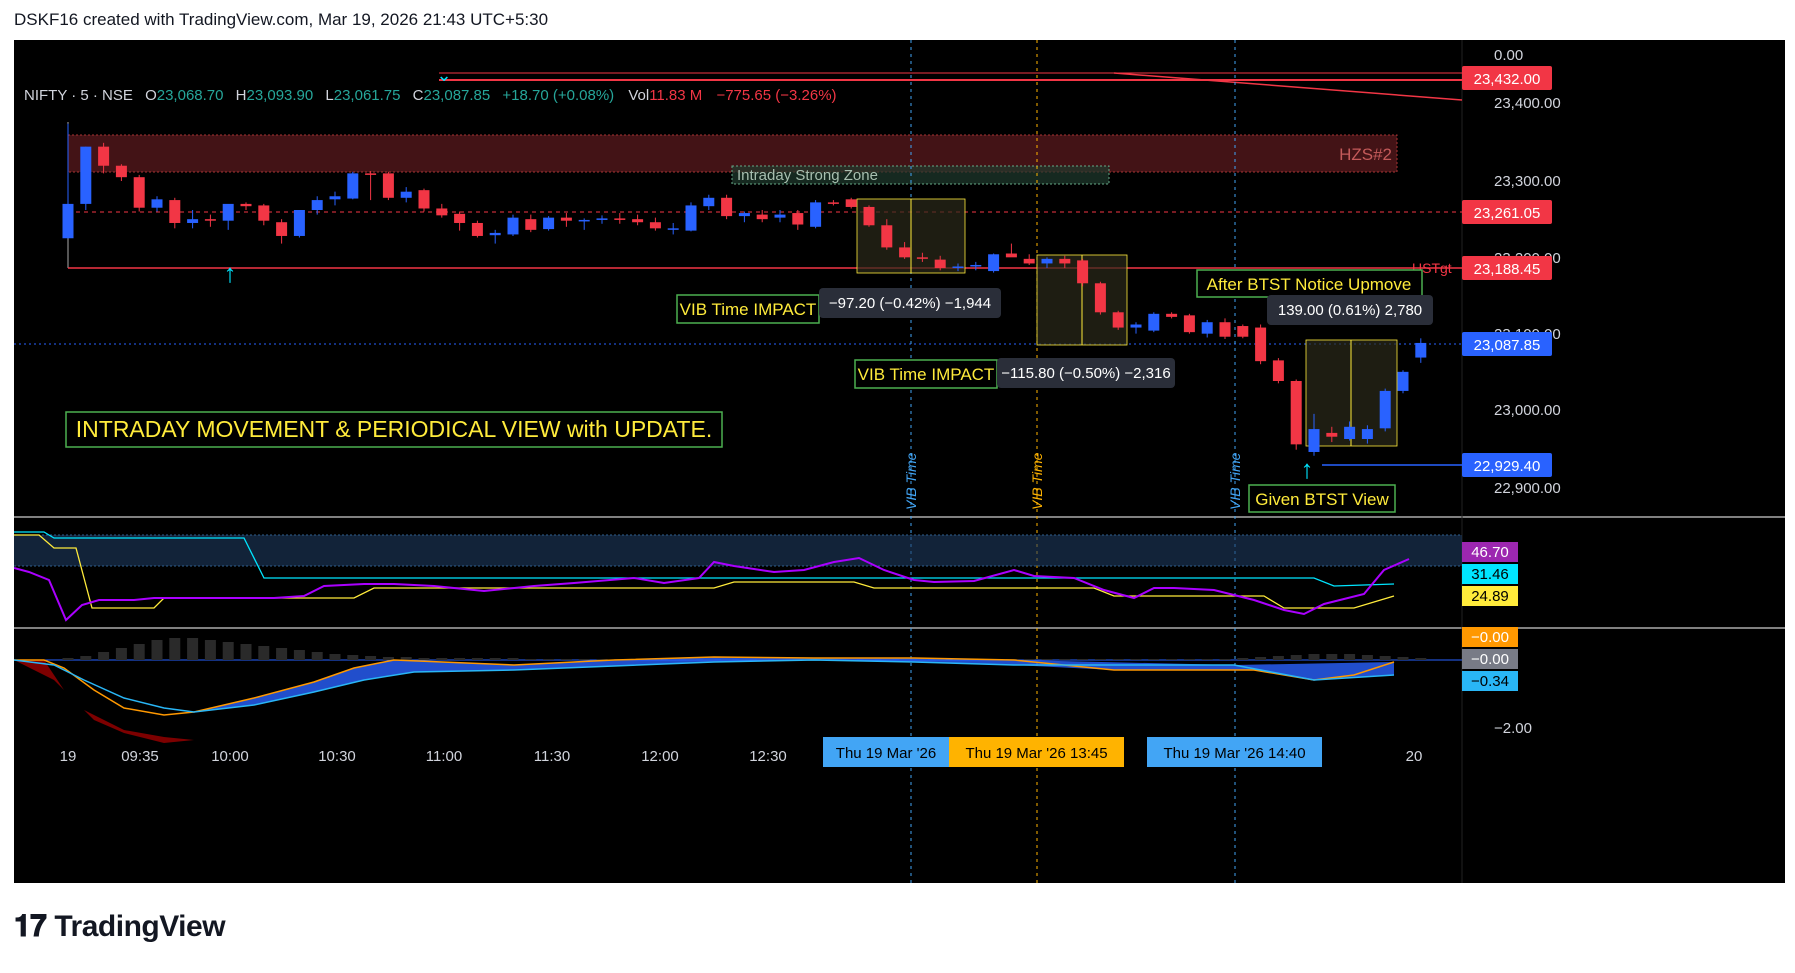 This screenshot has width=1795, height=973. I want to click on price-tick-label: 0.00, so click(1508, 55).